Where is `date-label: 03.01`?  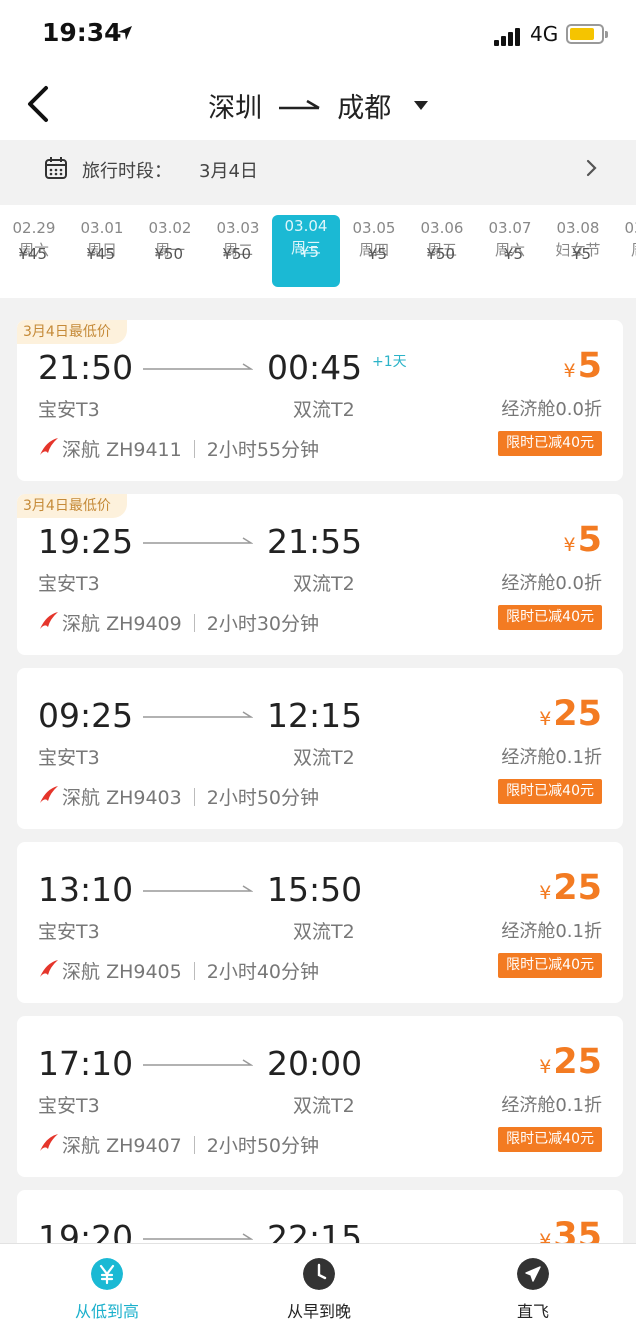
date-label: 03.01 is located at coordinates (102, 228).